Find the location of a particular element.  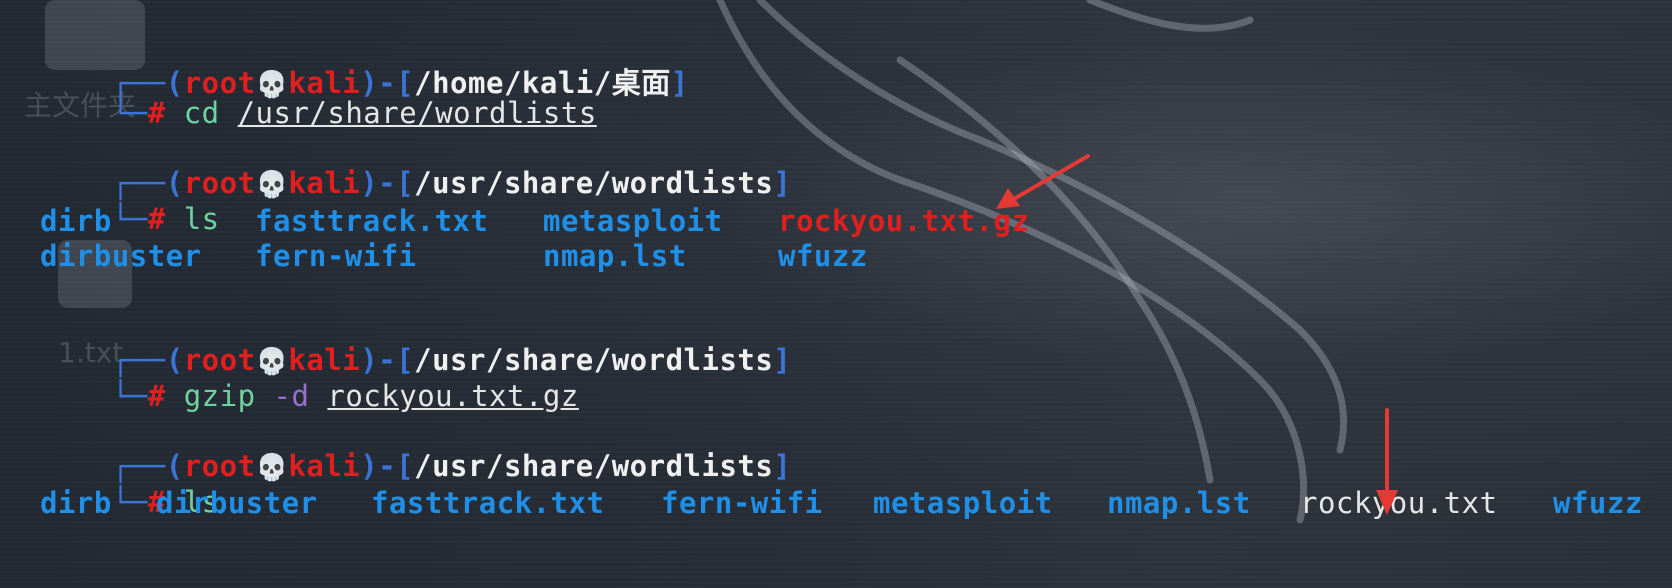

annotation-arrows is located at coordinates (1197, 334).